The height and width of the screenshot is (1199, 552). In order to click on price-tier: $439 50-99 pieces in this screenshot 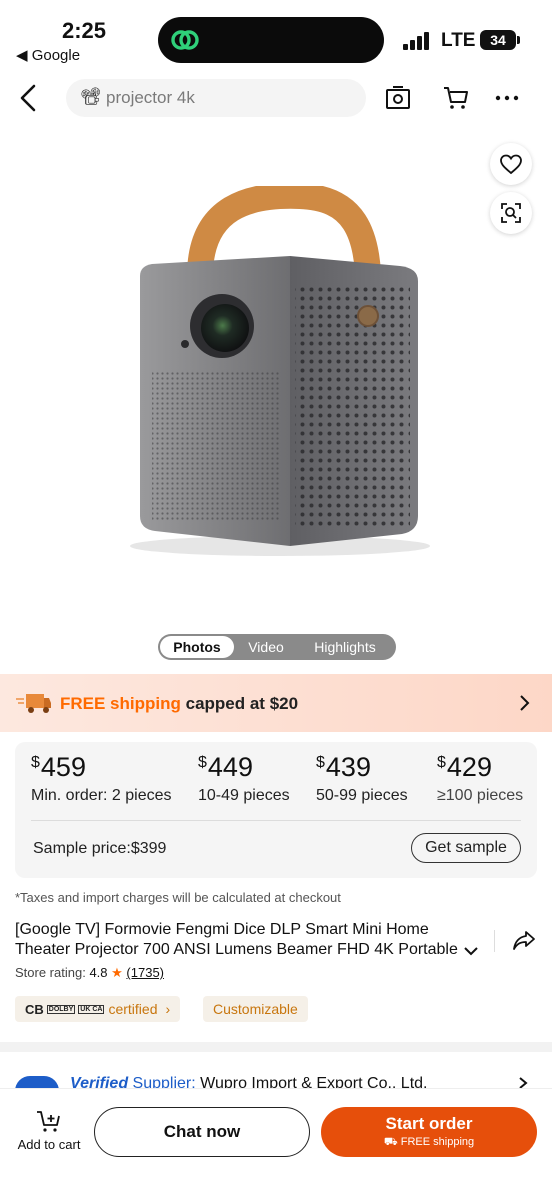, I will do `click(362, 778)`.